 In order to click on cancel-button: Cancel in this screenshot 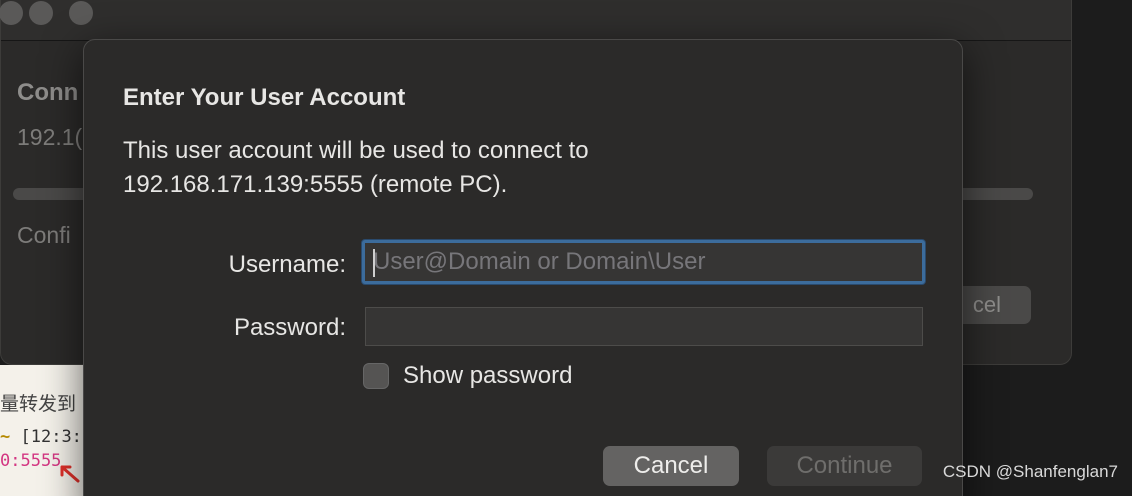, I will do `click(671, 466)`.